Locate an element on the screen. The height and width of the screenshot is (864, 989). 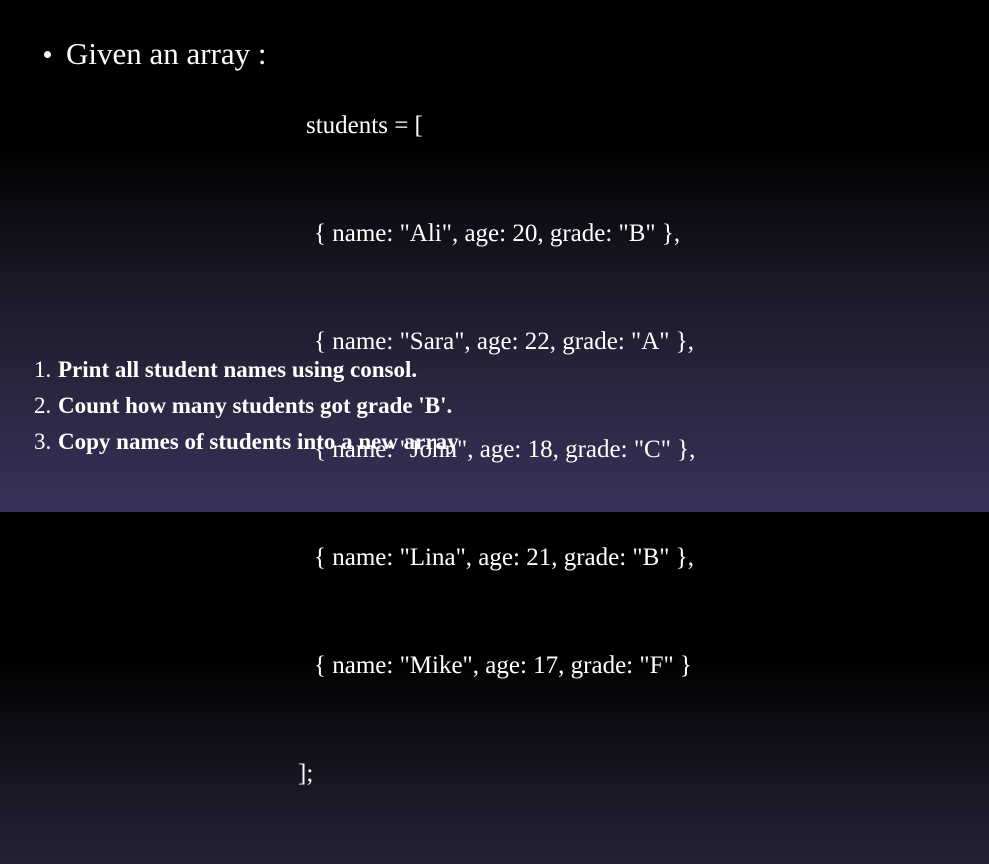
code-line: { name: "Ali", age: 20, grade: "B" }, is located at coordinates (497, 233).